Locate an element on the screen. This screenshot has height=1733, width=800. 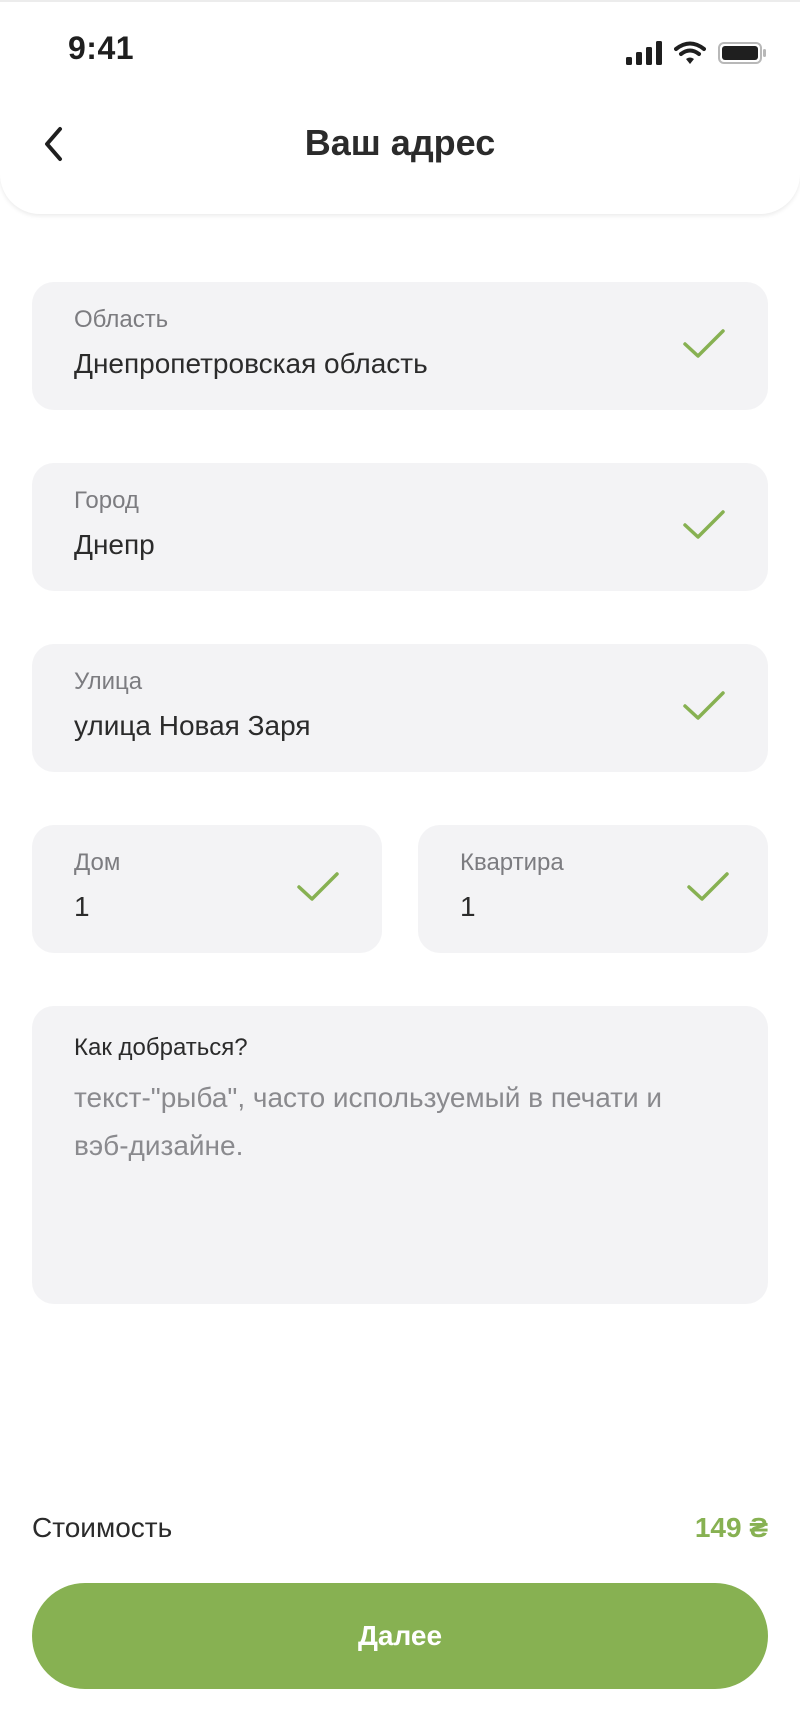
region-value: Днепропетровская область is located at coordinates (251, 363).